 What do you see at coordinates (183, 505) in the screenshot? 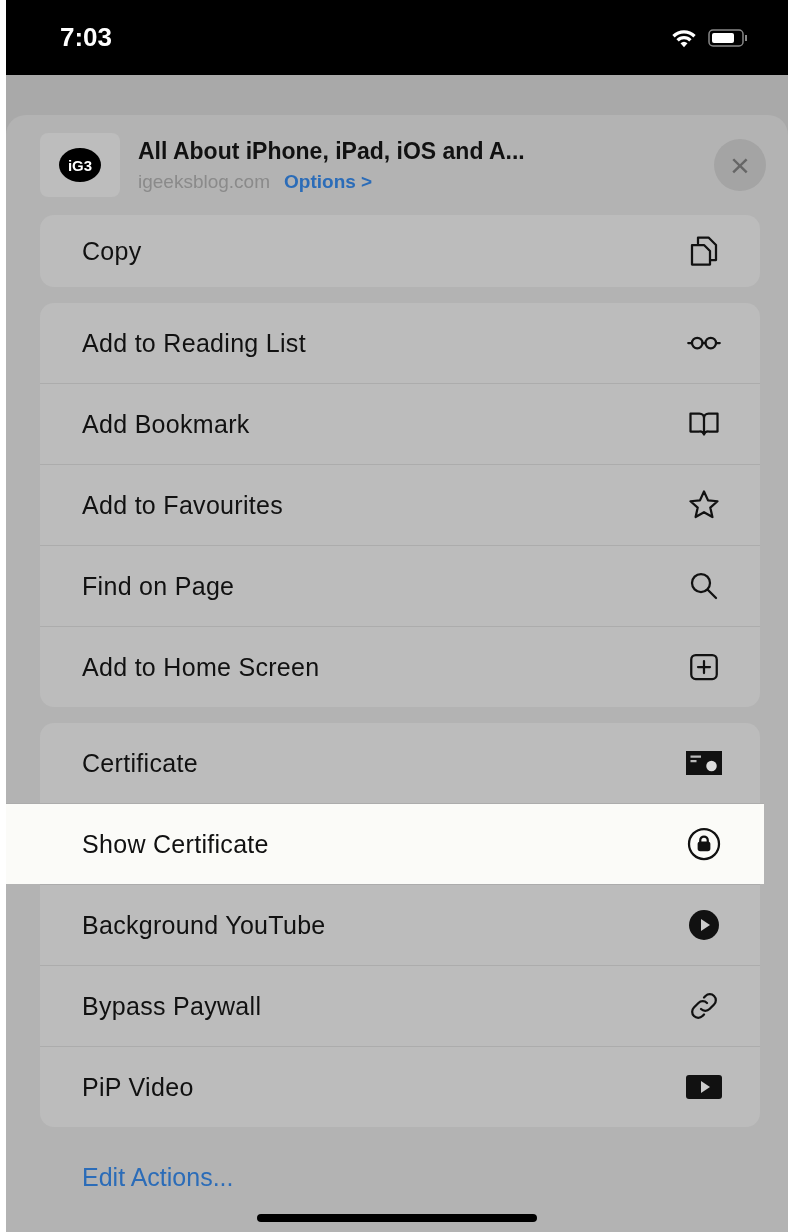
I see `action-label: Add to Favourites` at bounding box center [183, 505].